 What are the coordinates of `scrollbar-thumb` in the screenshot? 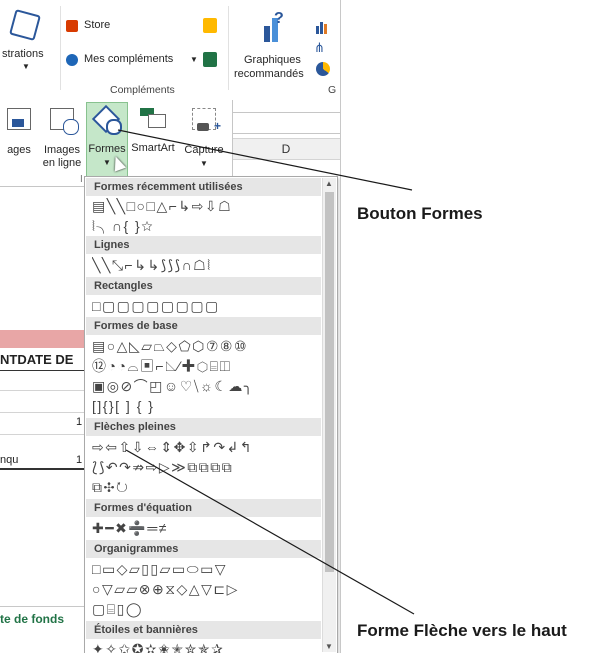 It's located at (329, 382).